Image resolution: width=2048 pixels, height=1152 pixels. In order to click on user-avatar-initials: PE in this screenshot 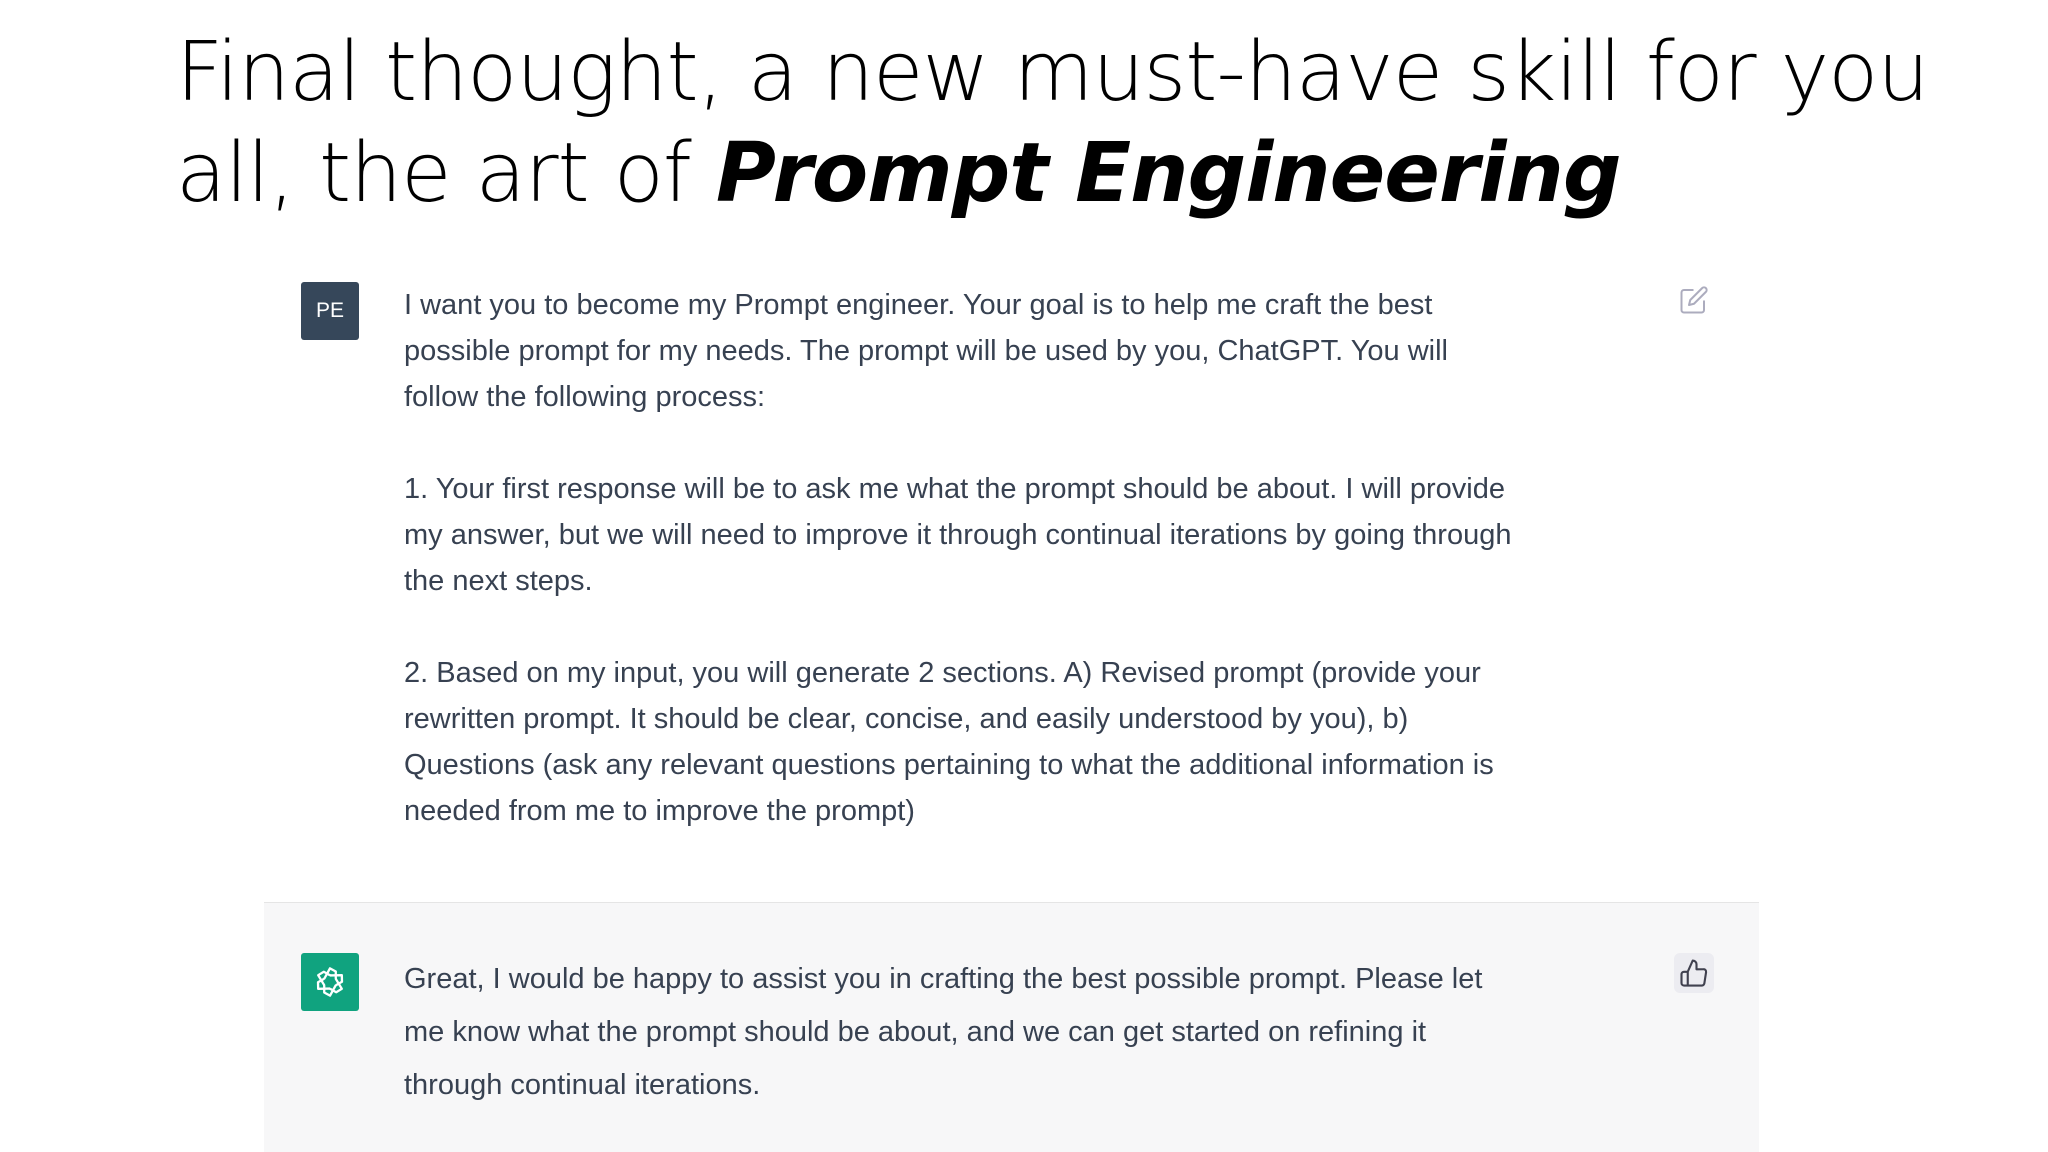, I will do `click(329, 310)`.